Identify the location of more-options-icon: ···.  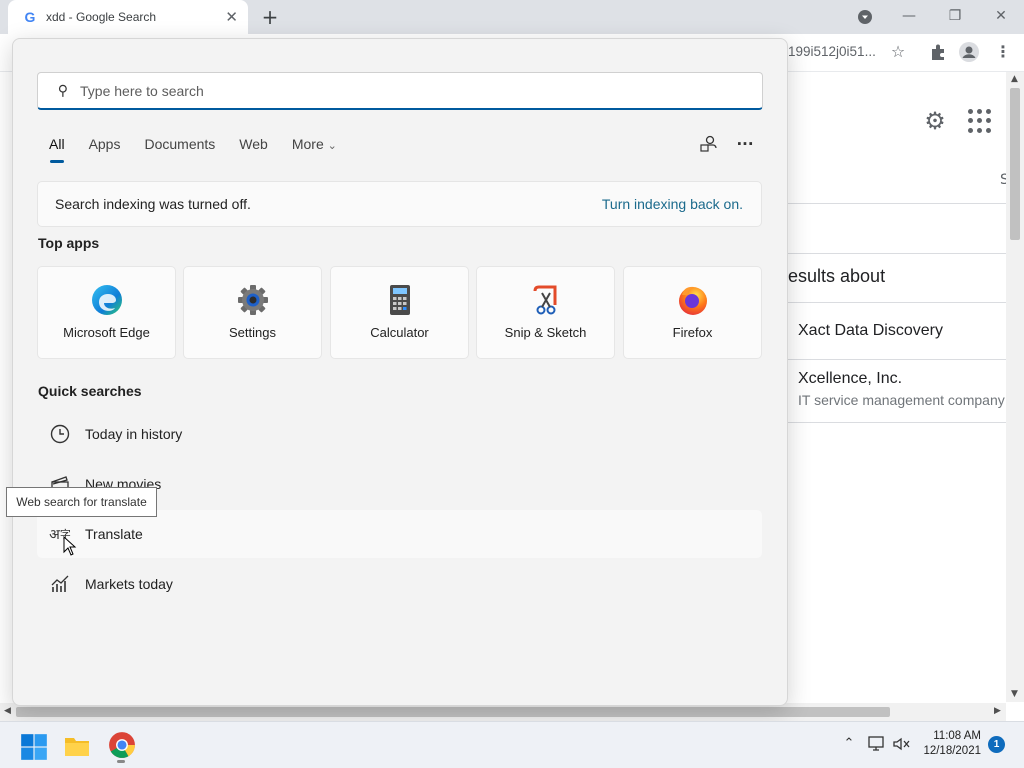
(745, 144).